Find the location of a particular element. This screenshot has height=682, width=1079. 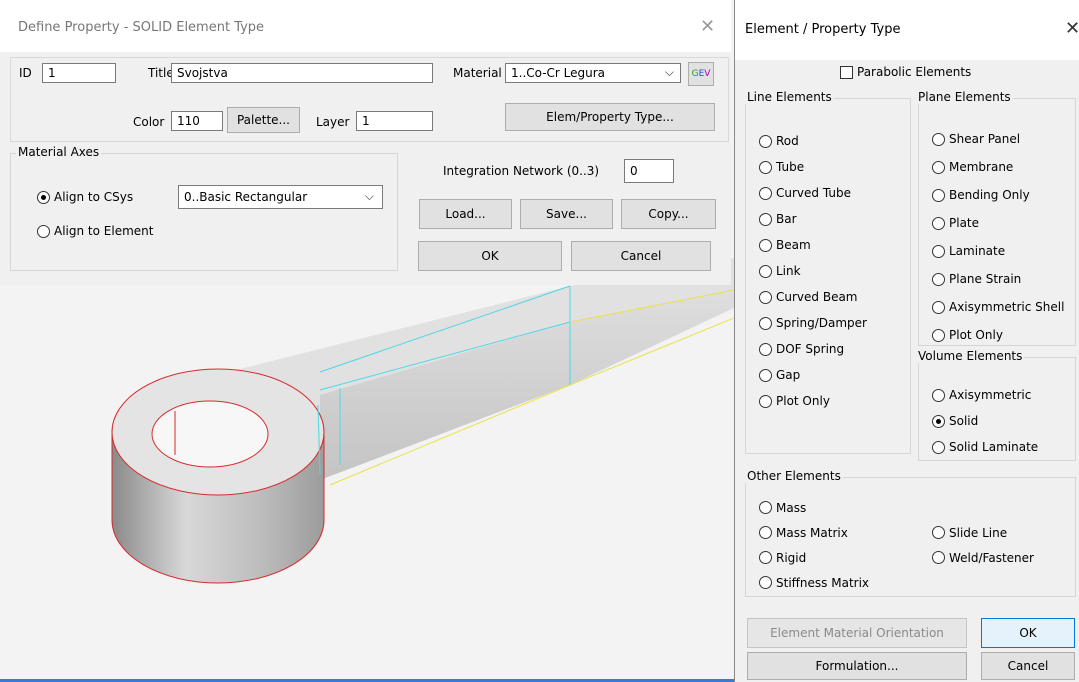

material-editor-icon: GEV is located at coordinates (701, 74).